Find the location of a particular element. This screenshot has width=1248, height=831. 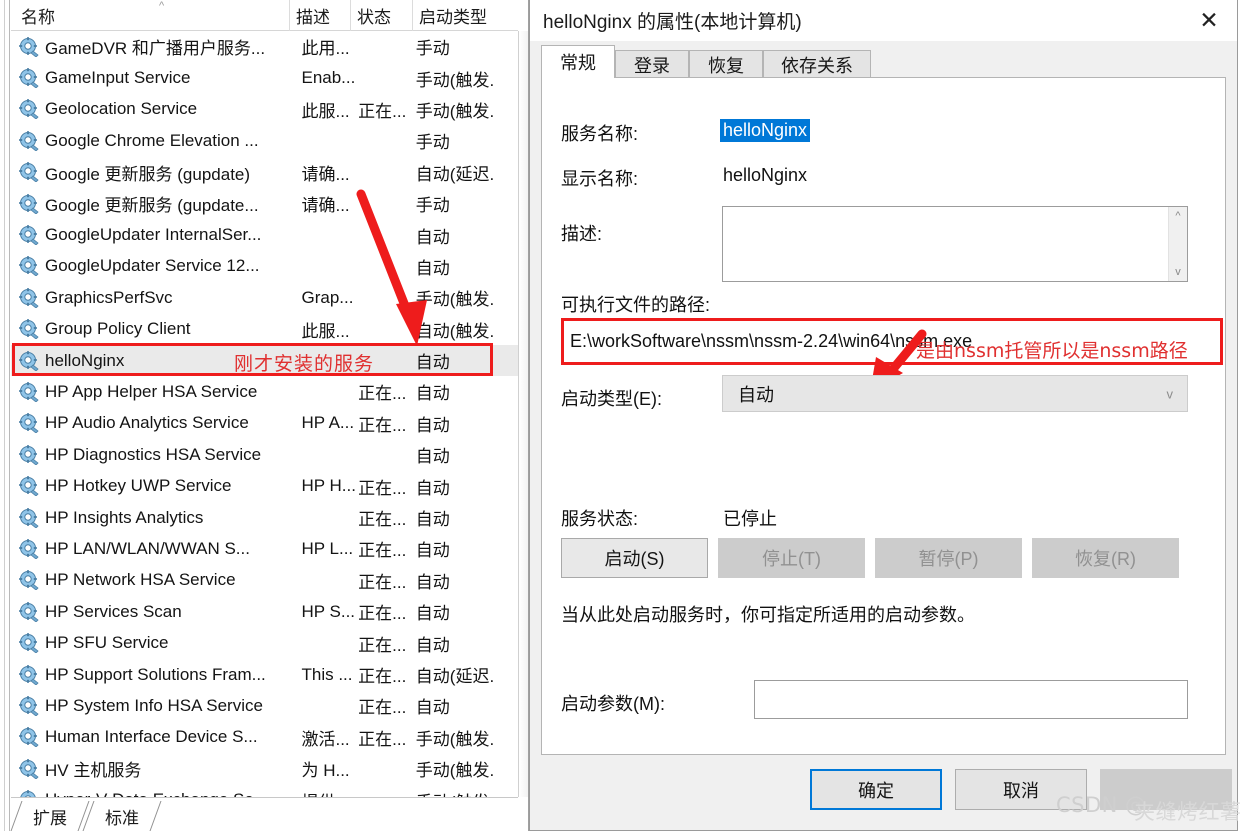

table-row: Hyper-V Data Exchange Se...提供... 手动(触发. is located at coordinates (264, 790).